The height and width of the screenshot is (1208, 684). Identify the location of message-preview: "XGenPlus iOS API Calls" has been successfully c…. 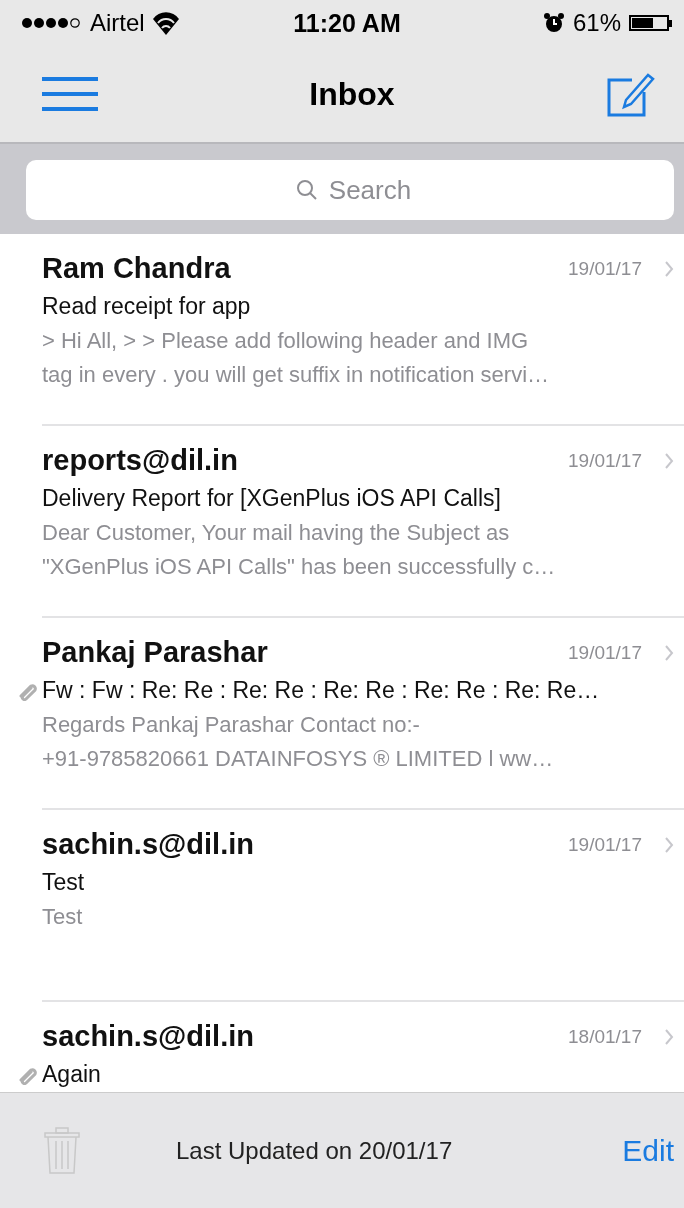
(299, 567).